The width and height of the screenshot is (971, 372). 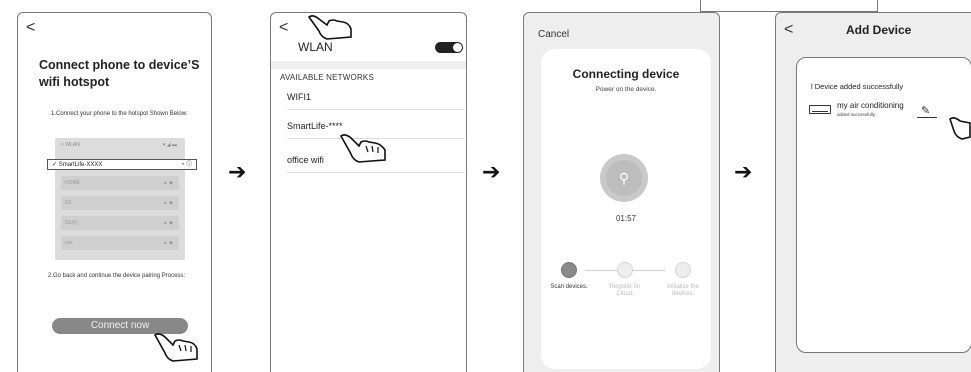 What do you see at coordinates (625, 290) in the screenshot?
I see `step-label: Register on Cloud.` at bounding box center [625, 290].